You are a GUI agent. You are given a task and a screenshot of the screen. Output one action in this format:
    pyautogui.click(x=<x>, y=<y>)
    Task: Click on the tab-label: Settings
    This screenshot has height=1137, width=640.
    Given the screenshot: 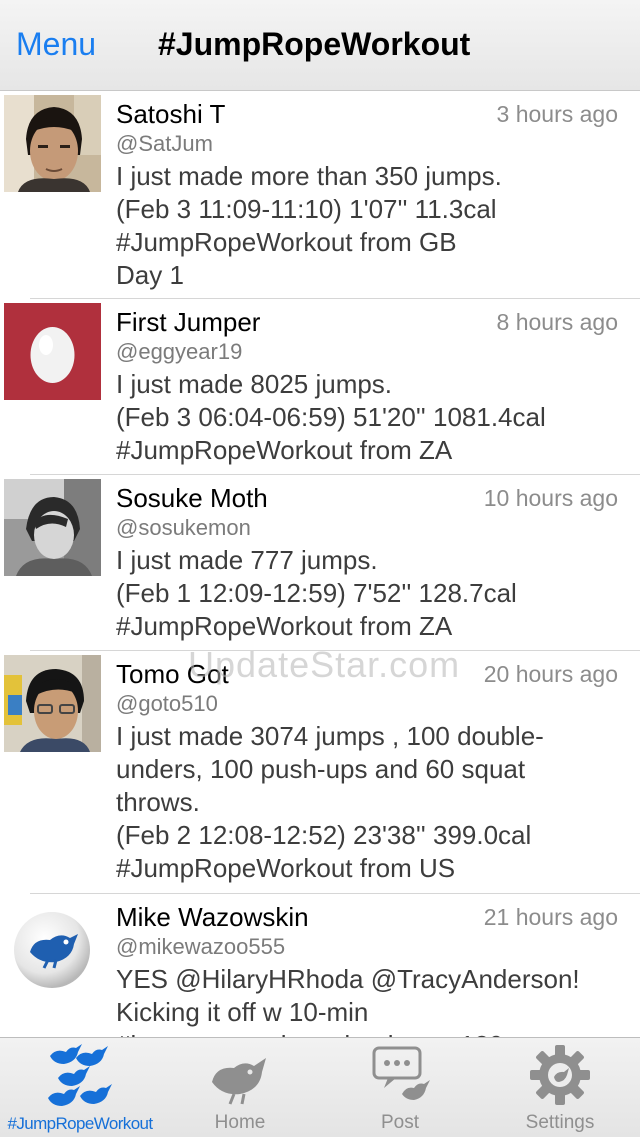 What is the action you would take?
    pyautogui.click(x=560, y=1122)
    